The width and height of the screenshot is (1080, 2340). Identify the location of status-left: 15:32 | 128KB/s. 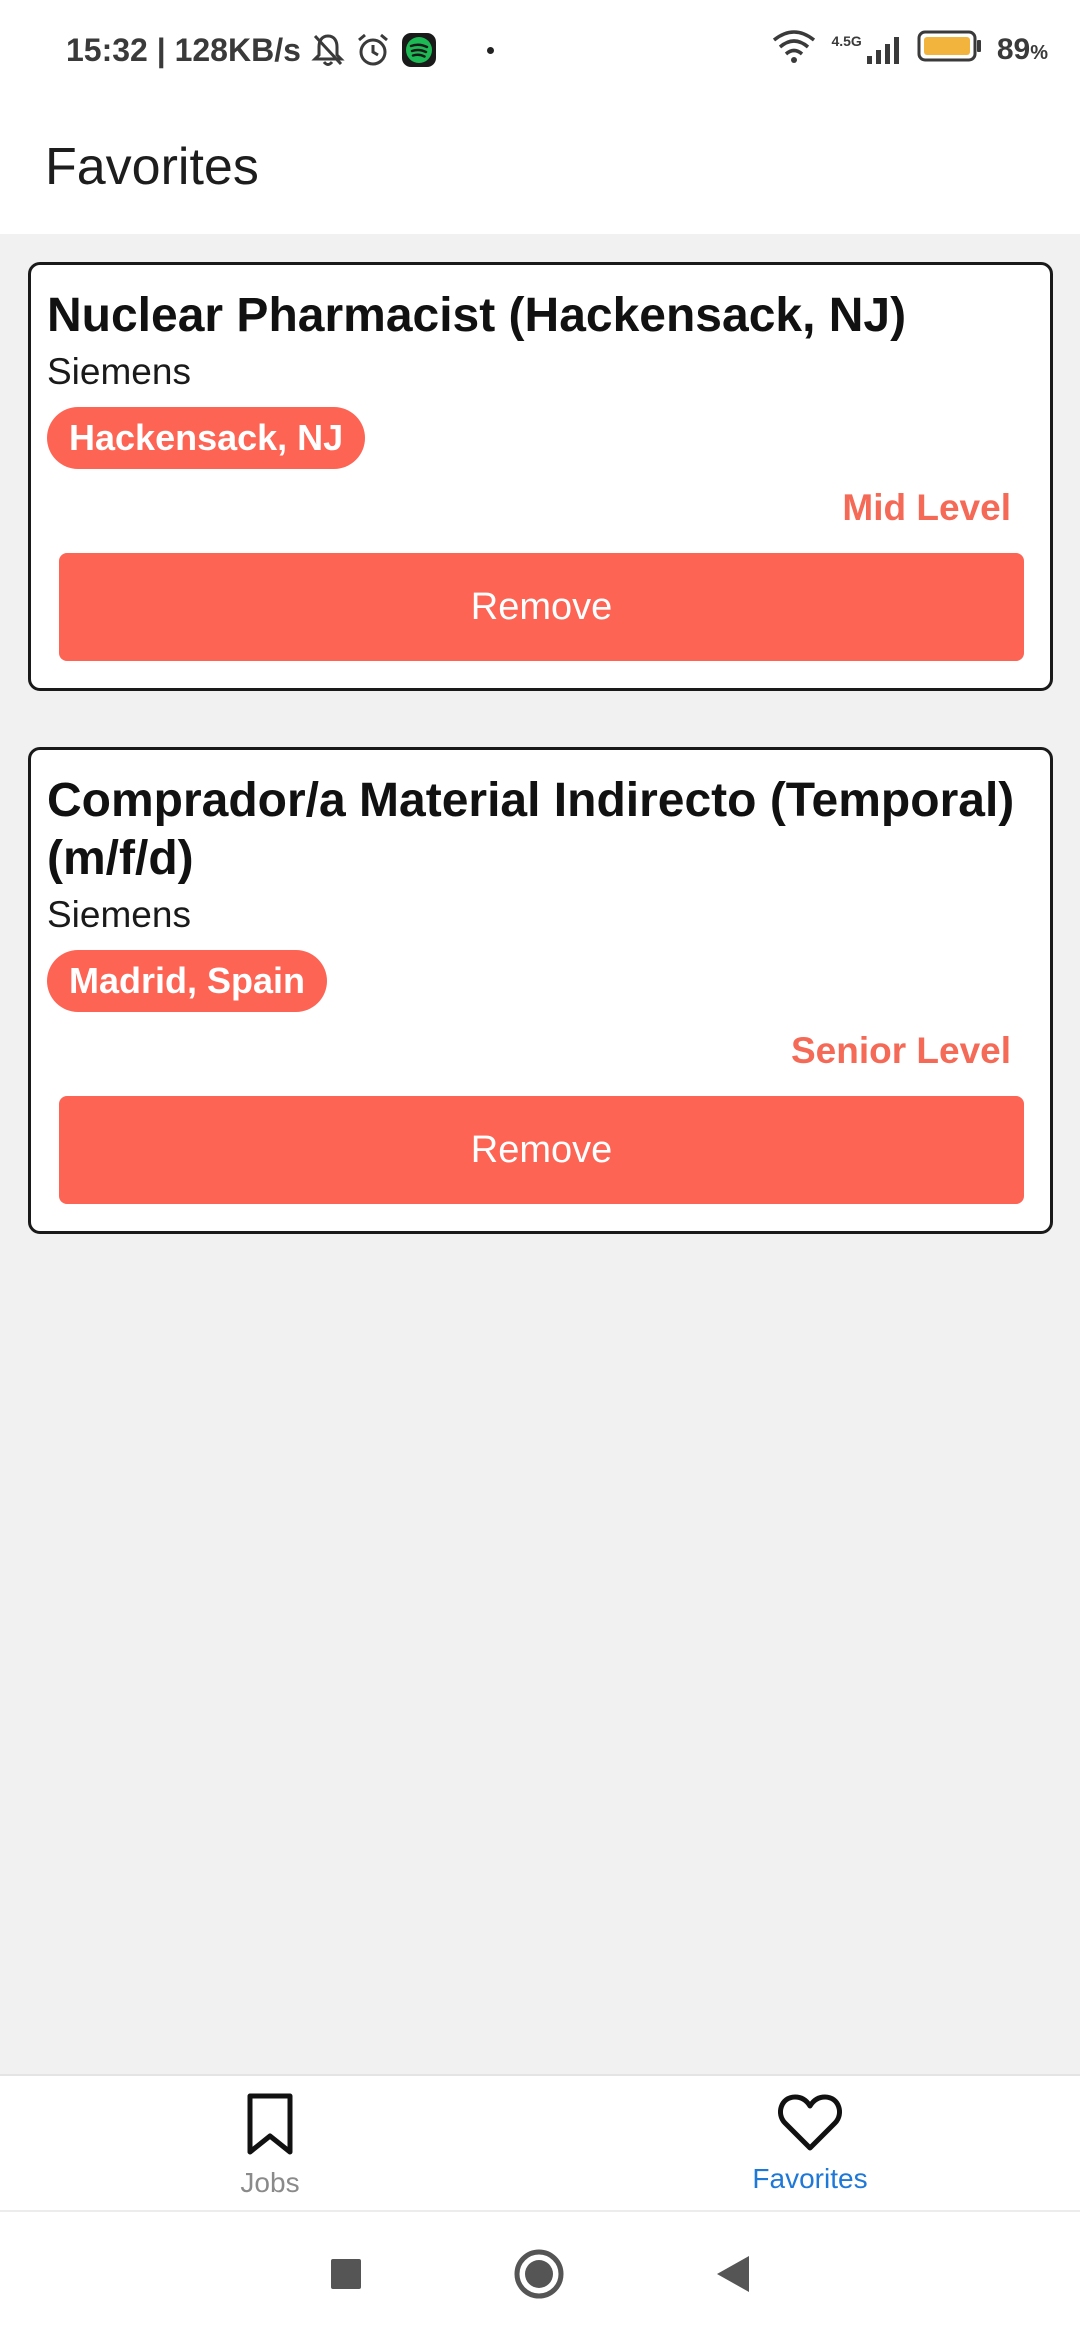
(280, 50).